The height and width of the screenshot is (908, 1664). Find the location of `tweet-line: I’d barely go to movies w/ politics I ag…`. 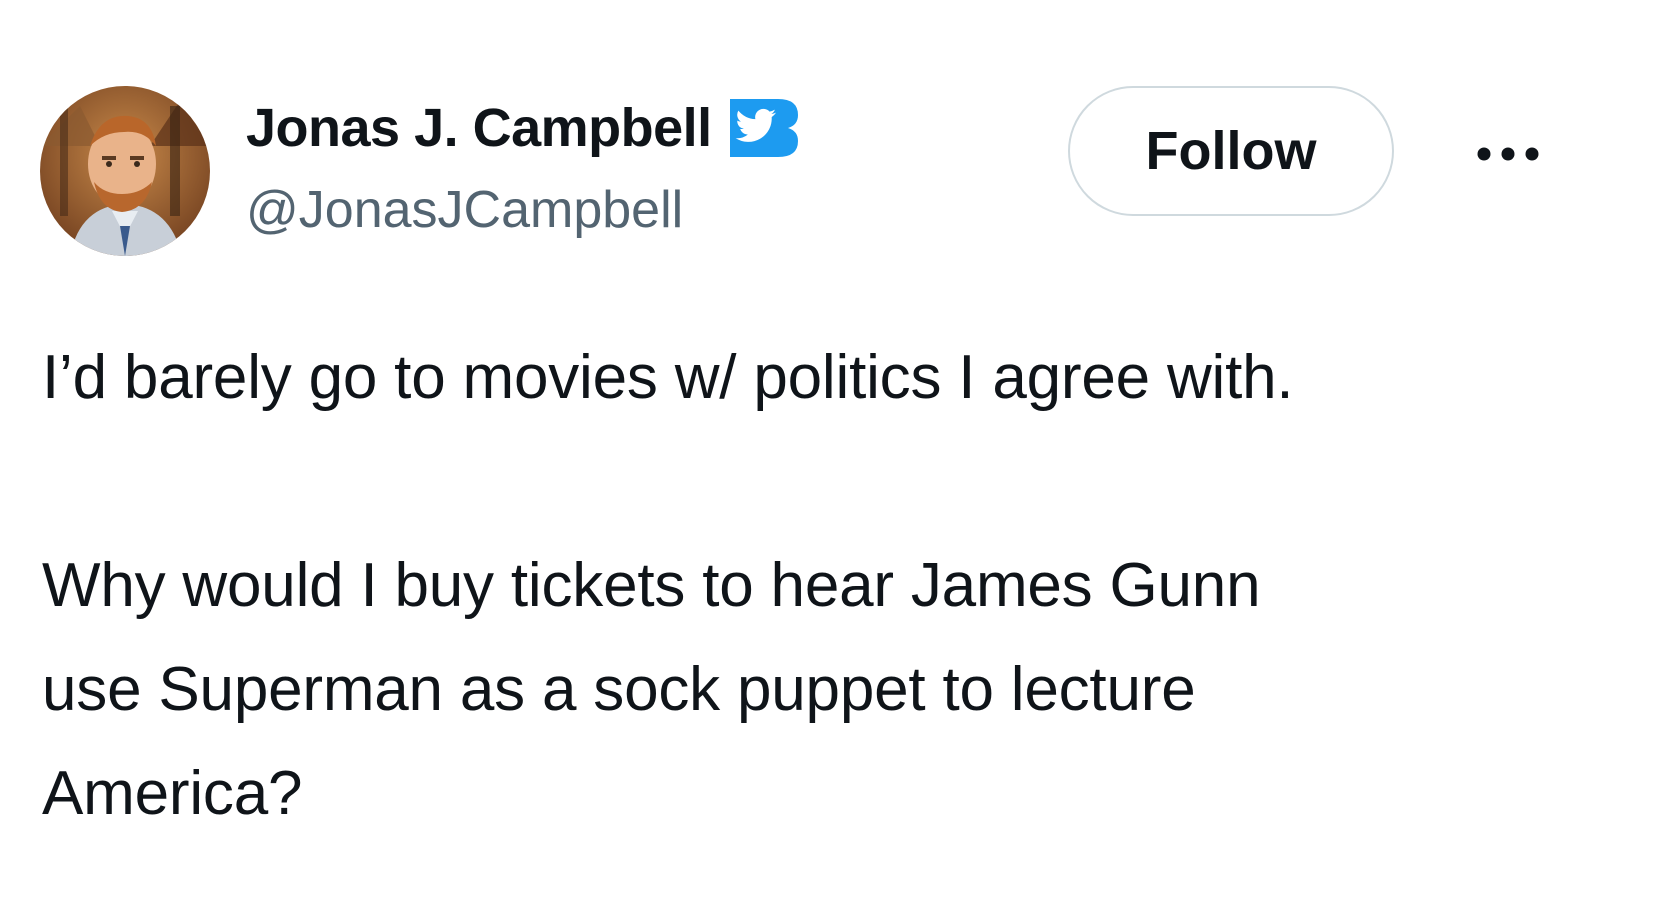

tweet-line: I’d barely go to movies w/ politics I ag… is located at coordinates (668, 377).